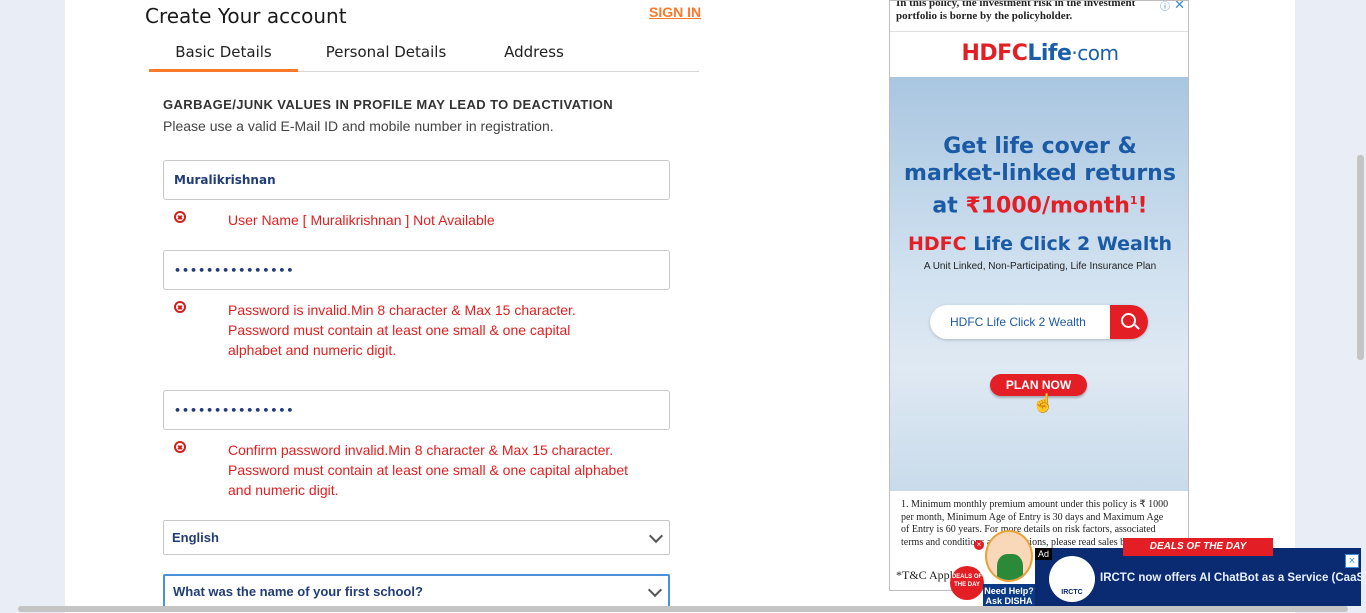  What do you see at coordinates (223, 54) in the screenshot?
I see `tab-basic-details: Basic Details` at bounding box center [223, 54].